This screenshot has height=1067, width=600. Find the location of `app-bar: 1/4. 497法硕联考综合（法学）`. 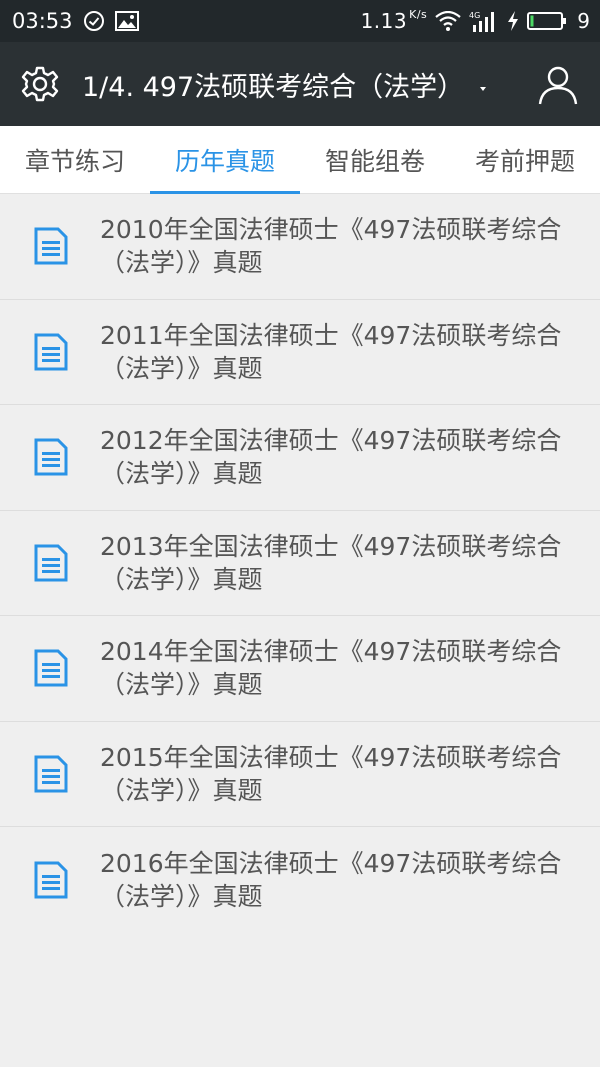

app-bar: 1/4. 497法硕联考综合（法学） is located at coordinates (300, 84).